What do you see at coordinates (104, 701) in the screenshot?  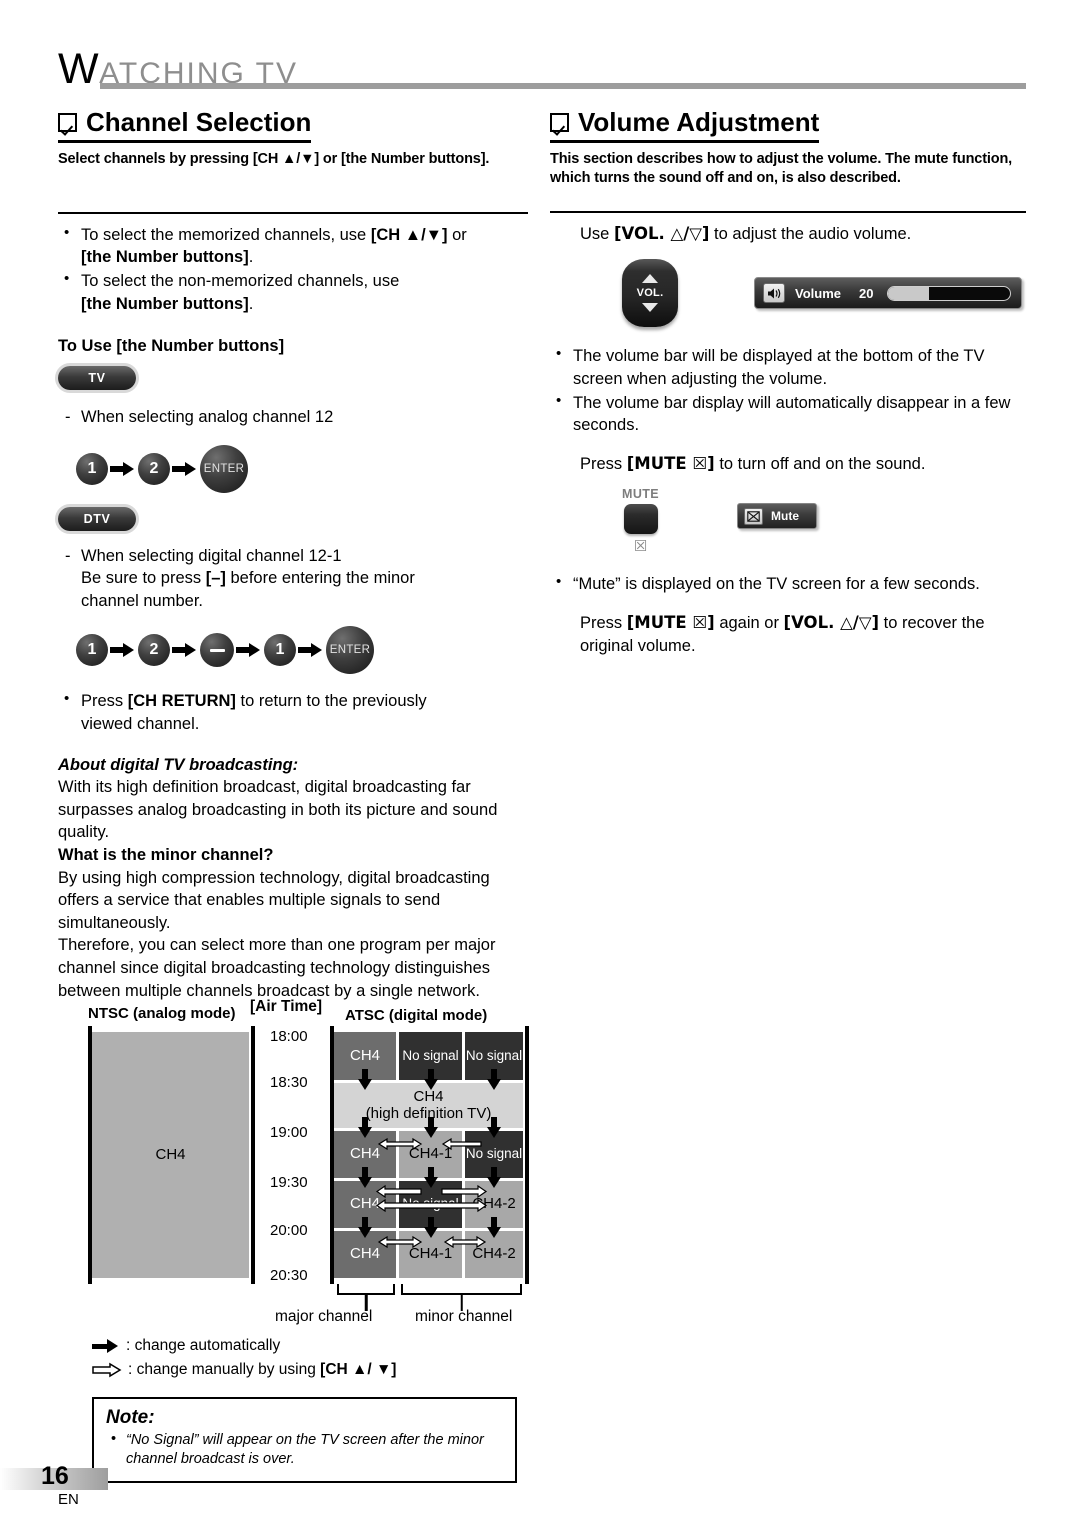 I see `chreturn-a: Press` at bounding box center [104, 701].